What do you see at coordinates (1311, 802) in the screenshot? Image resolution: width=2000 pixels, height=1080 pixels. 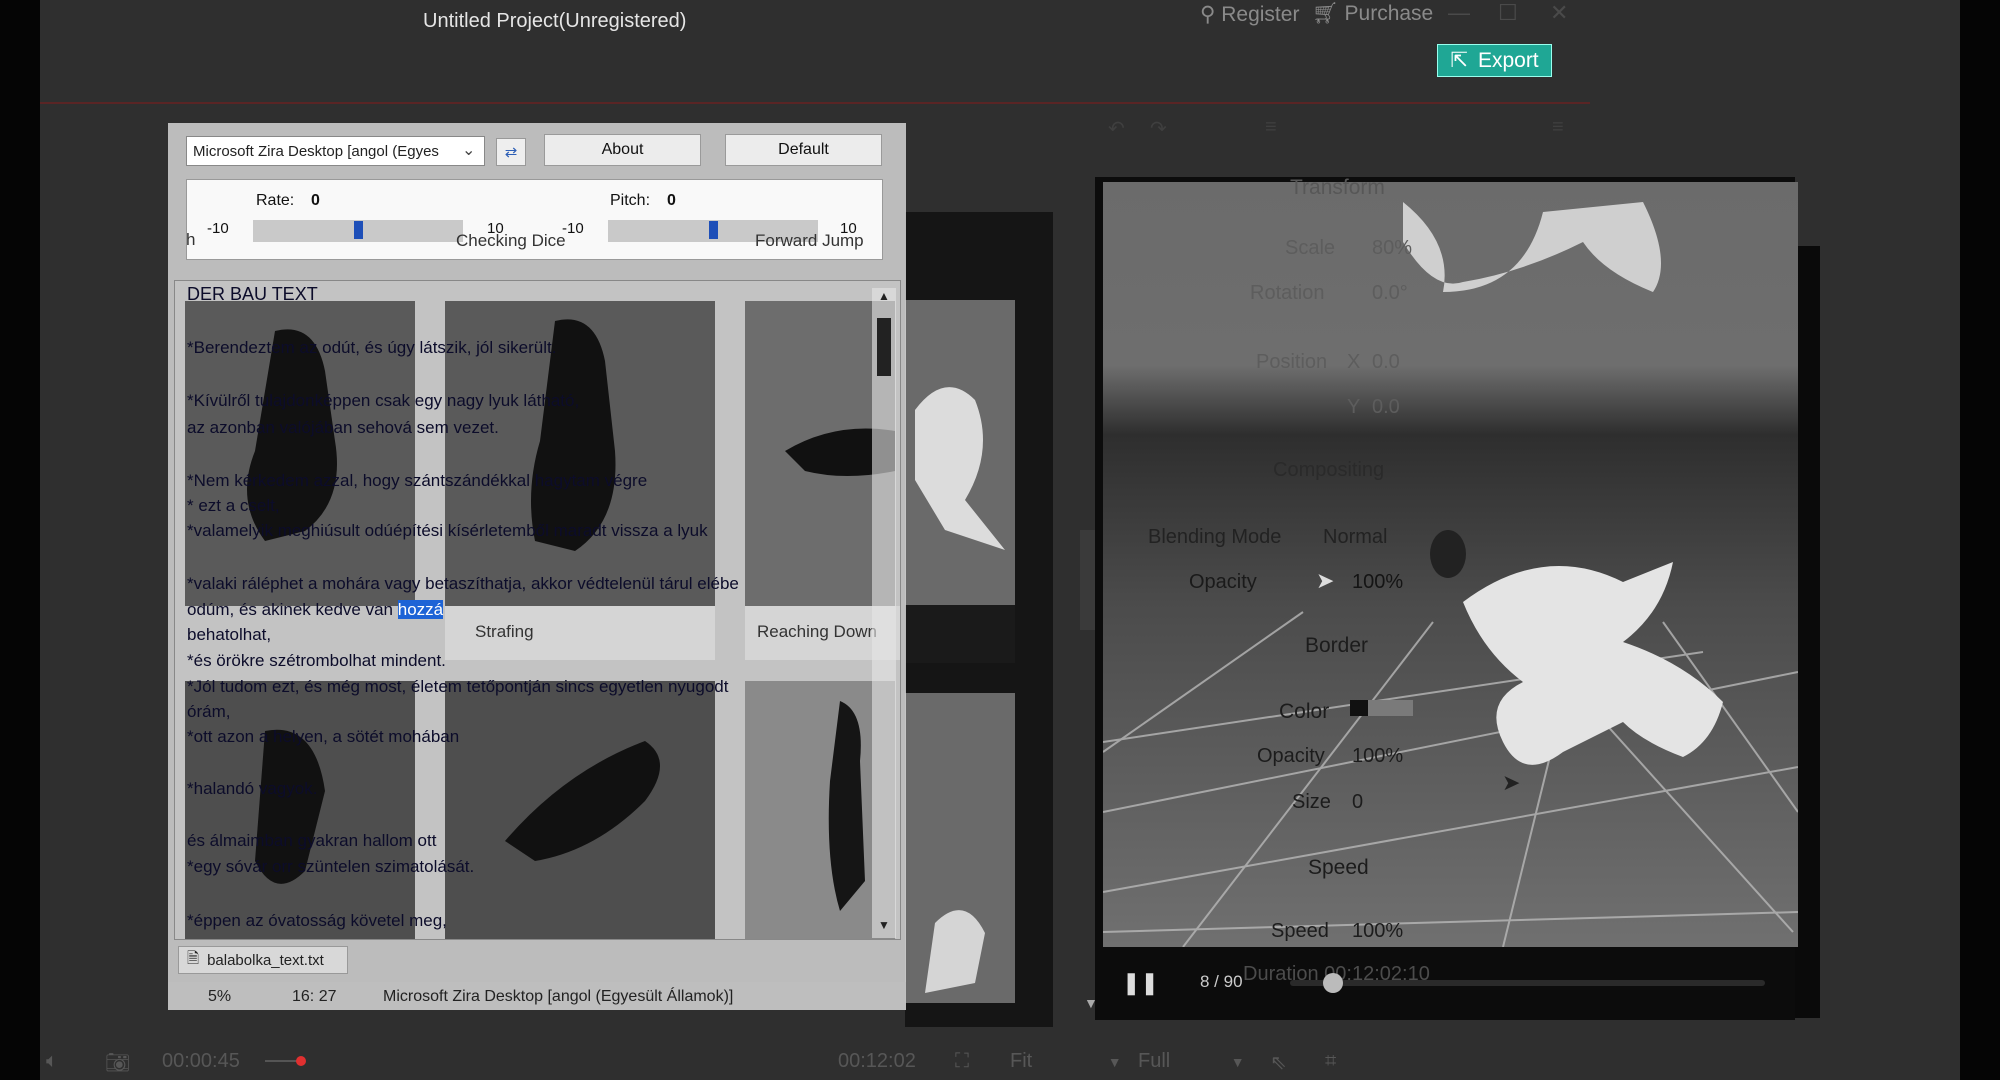 I see `border-size-label: Size` at bounding box center [1311, 802].